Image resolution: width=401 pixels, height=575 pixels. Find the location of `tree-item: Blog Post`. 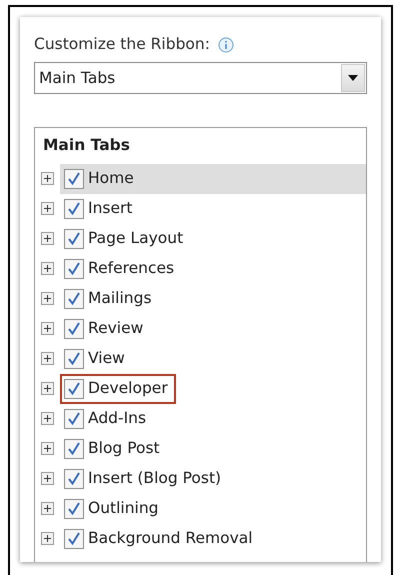

tree-item: Blog Post is located at coordinates (213, 449).